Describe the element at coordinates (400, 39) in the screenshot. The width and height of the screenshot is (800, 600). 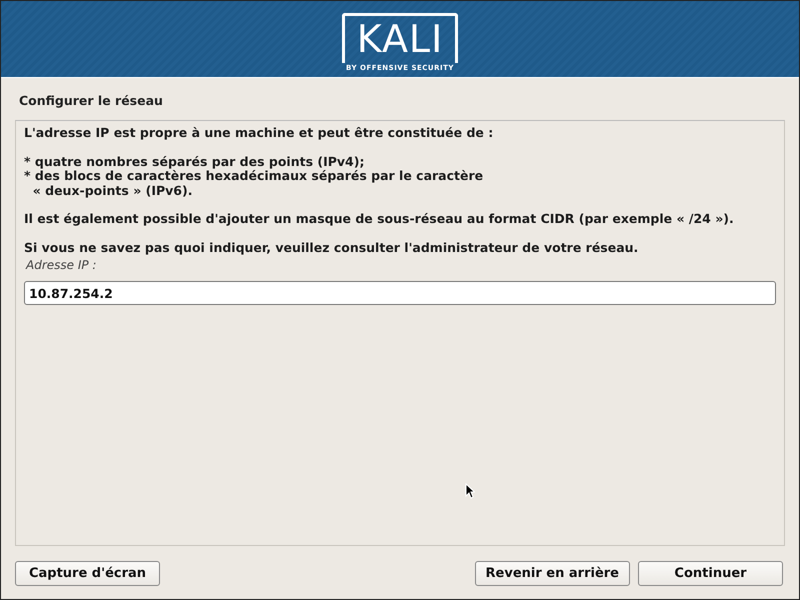
I see `logo-text: KALI` at that location.